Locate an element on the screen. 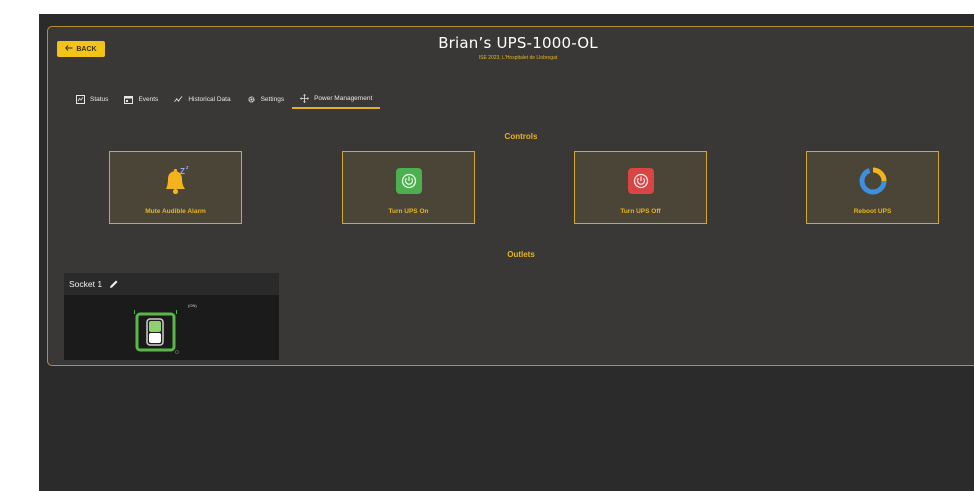  tab-historical-data: Historical Data is located at coordinates (202, 99).